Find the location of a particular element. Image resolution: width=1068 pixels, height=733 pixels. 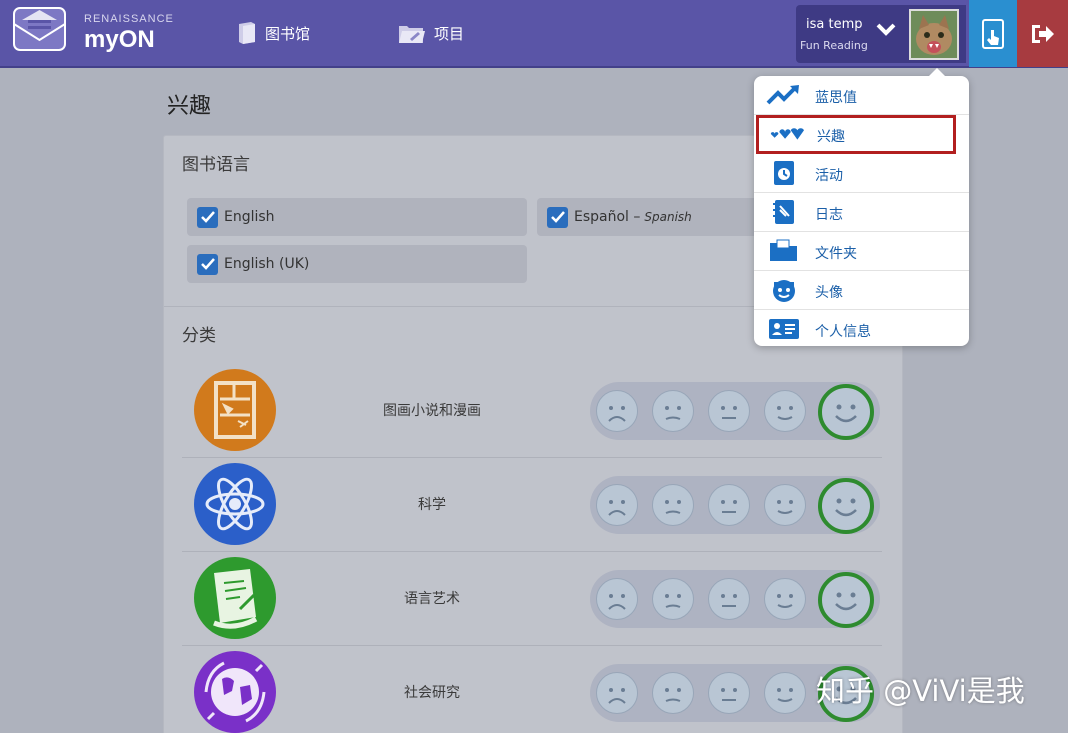

menu-item-label: 文件夹 is located at coordinates (836, 254).